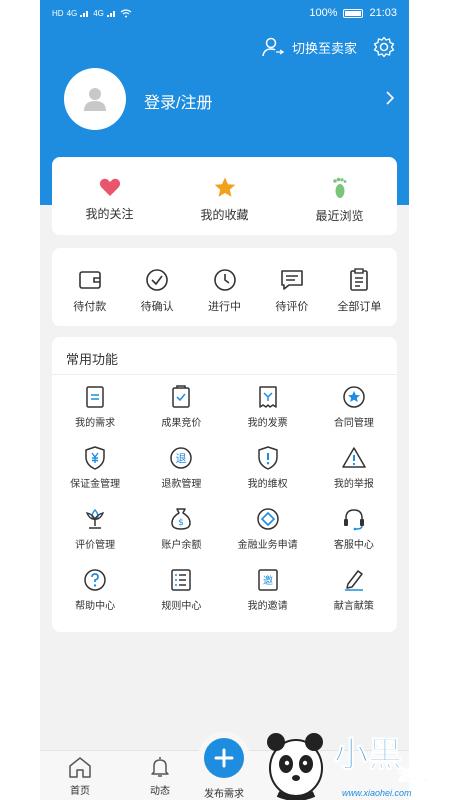  I want to click on tab-activity: 动态, so click(160, 775).